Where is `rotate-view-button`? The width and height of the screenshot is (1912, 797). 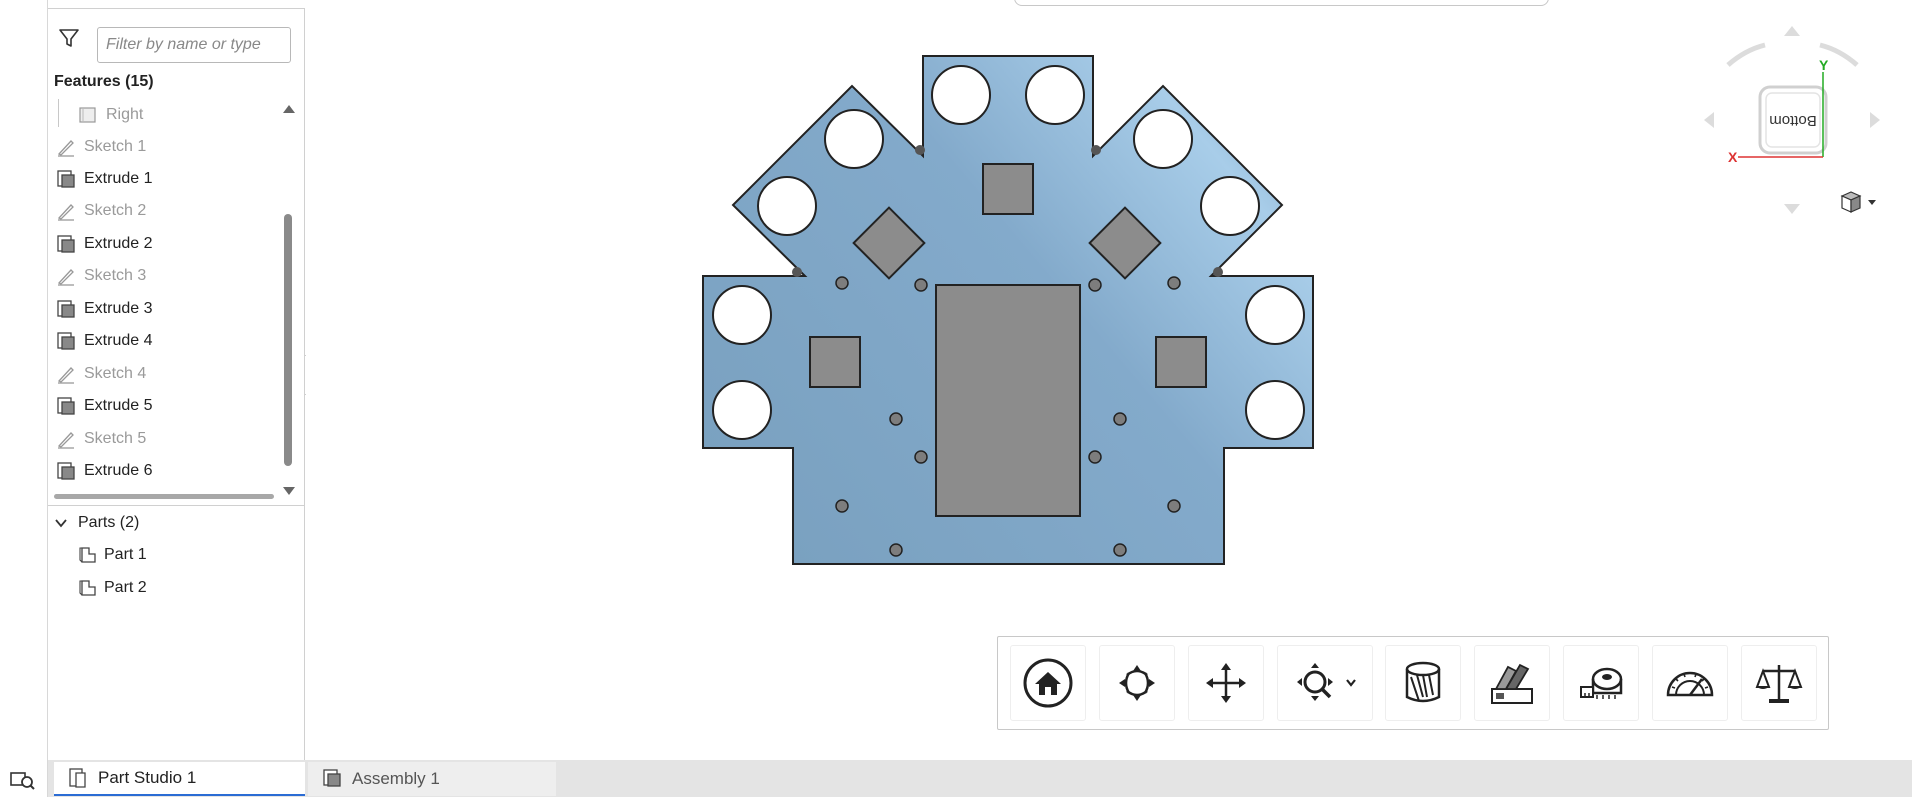 rotate-view-button is located at coordinates (1137, 683).